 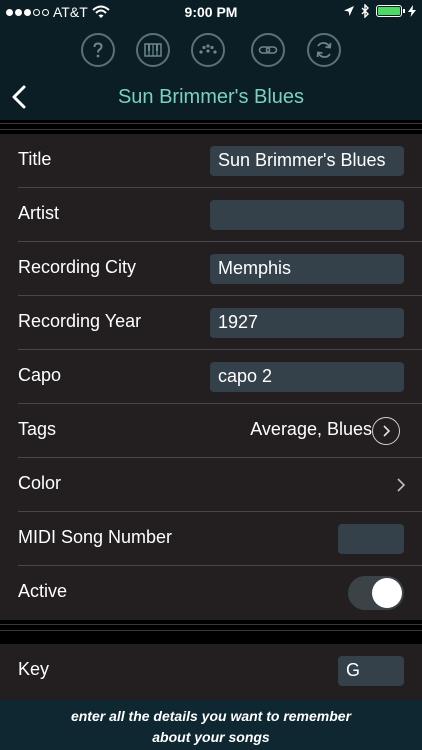 What do you see at coordinates (386, 431) in the screenshot?
I see `tags-disclosure-icon` at bounding box center [386, 431].